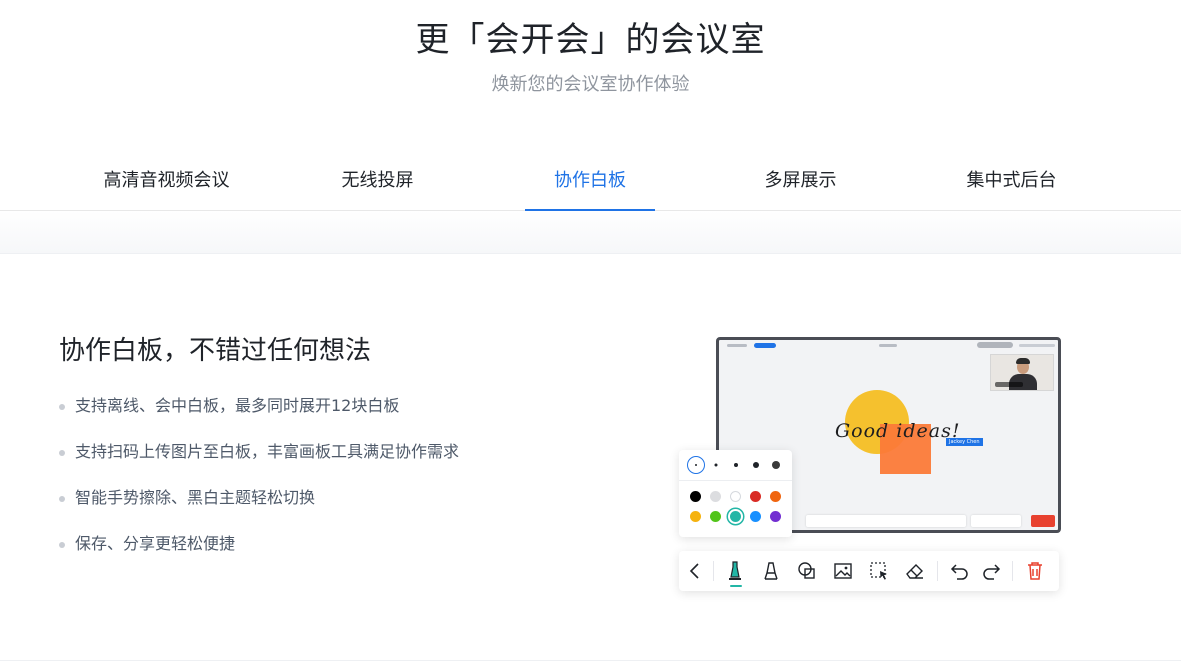 The image size is (1181, 663). What do you see at coordinates (755, 496) in the screenshot?
I see `color-swatch-red` at bounding box center [755, 496].